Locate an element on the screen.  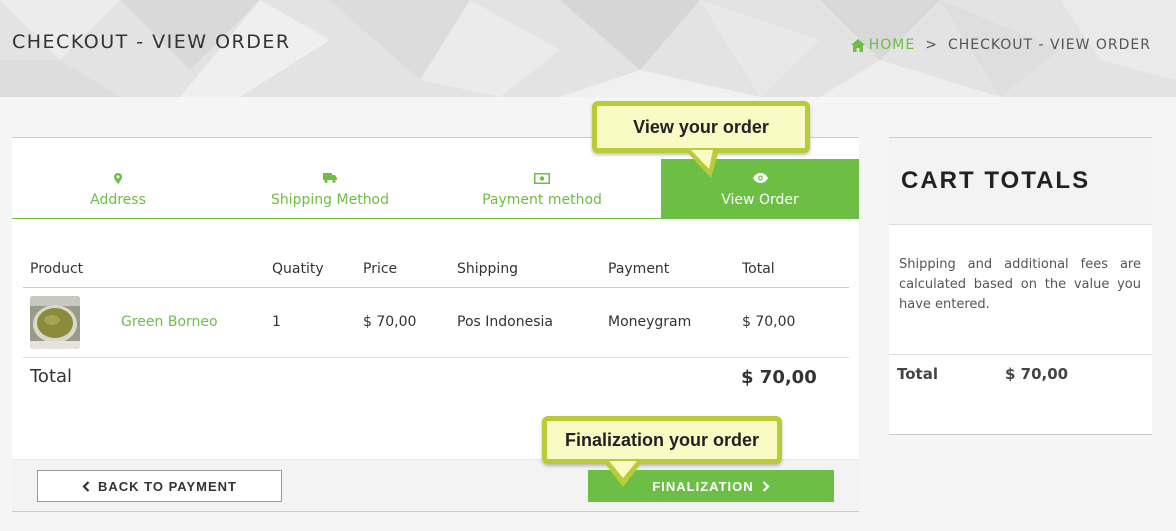
page-title: CHECKOUT - VIEW ORDER is located at coordinates (151, 42).